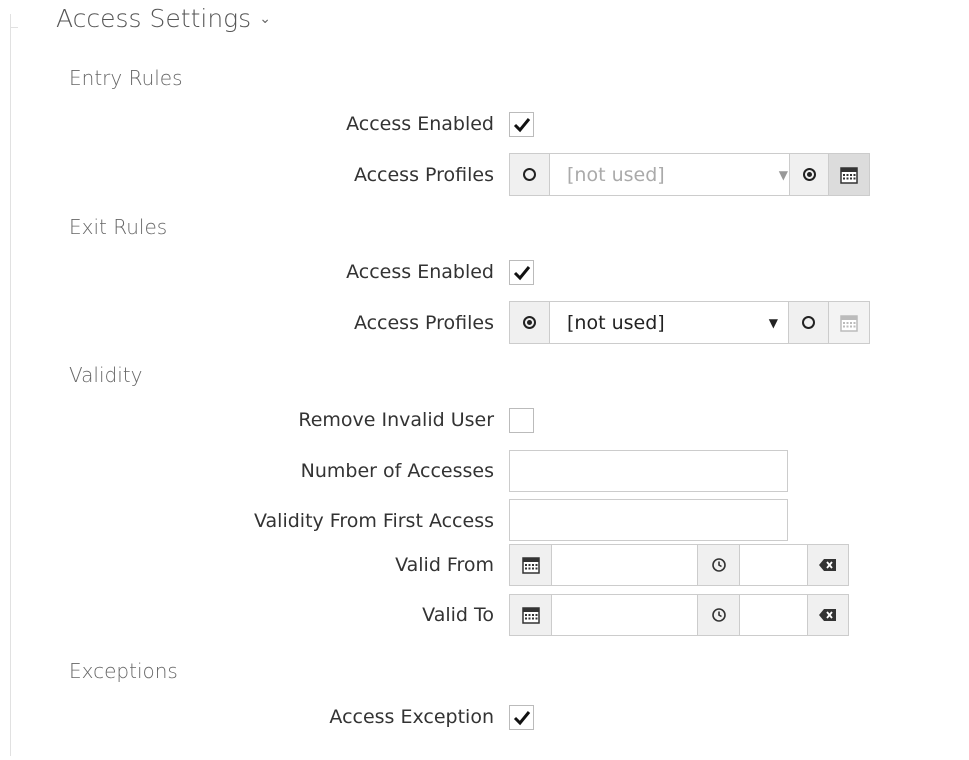 This screenshot has width=969, height=760. I want to click on exit-profile-calendar-button, so click(849, 322).